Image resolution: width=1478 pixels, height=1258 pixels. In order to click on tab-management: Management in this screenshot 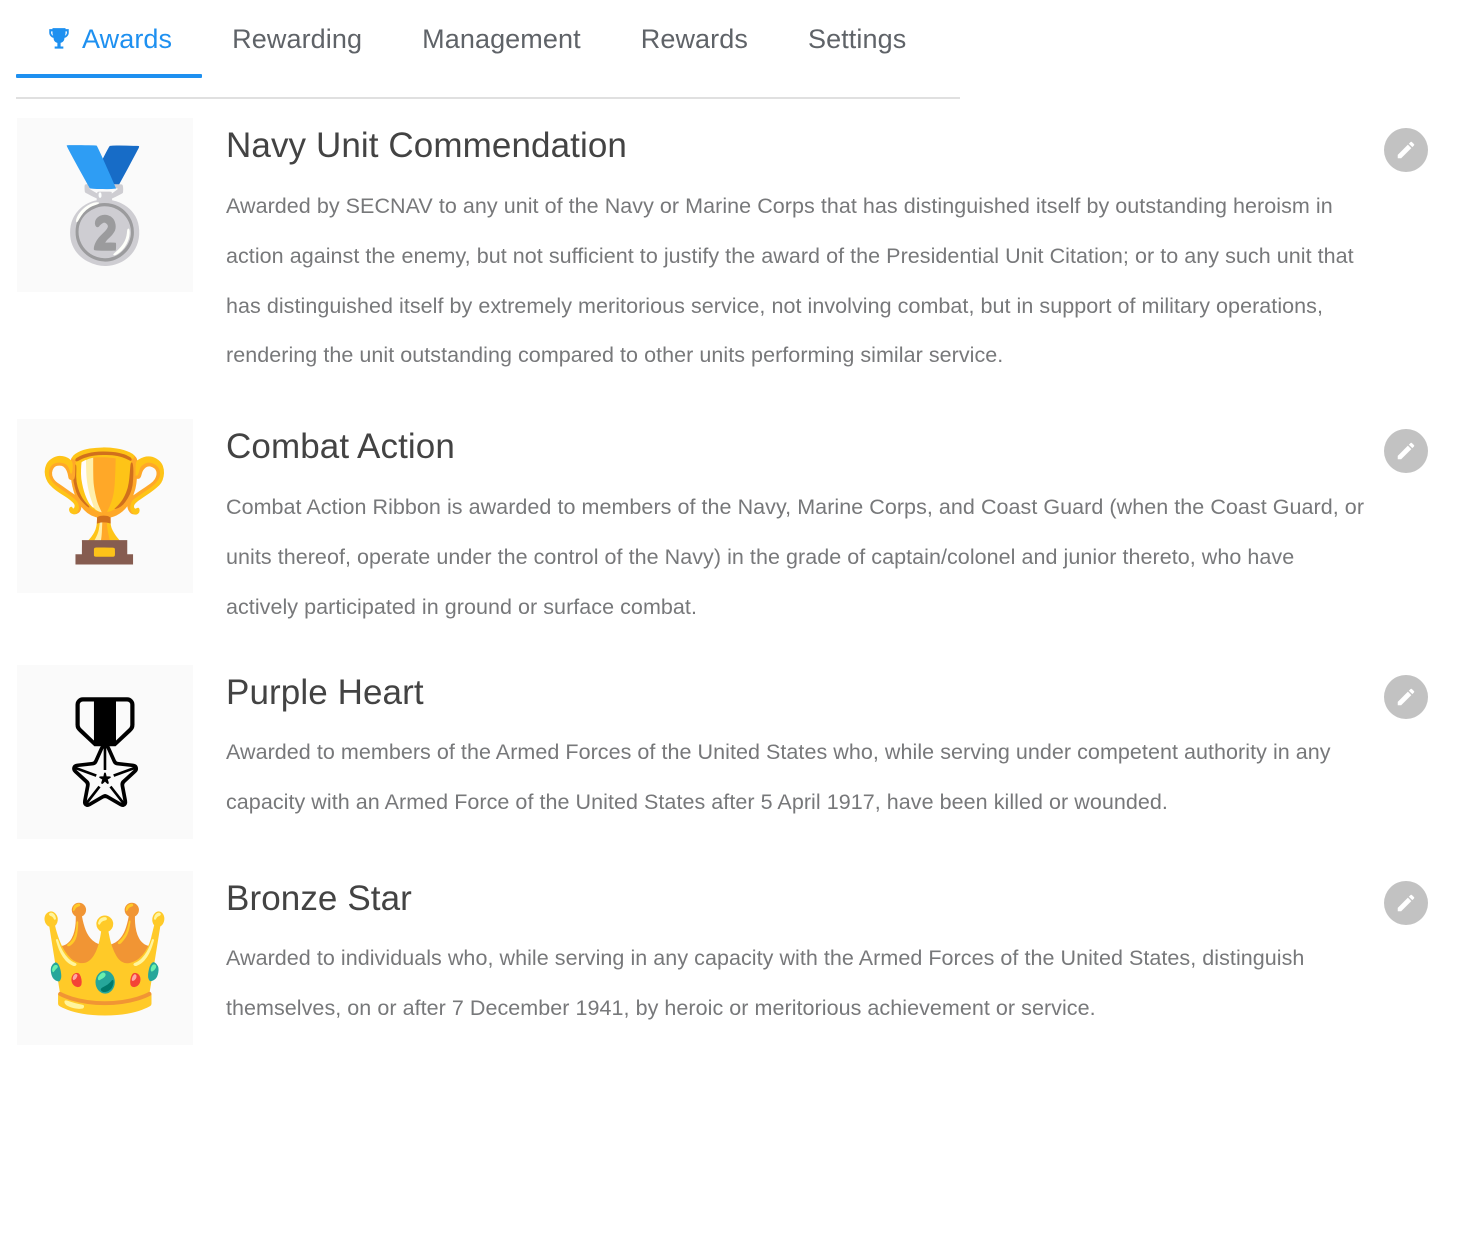, I will do `click(501, 38)`.